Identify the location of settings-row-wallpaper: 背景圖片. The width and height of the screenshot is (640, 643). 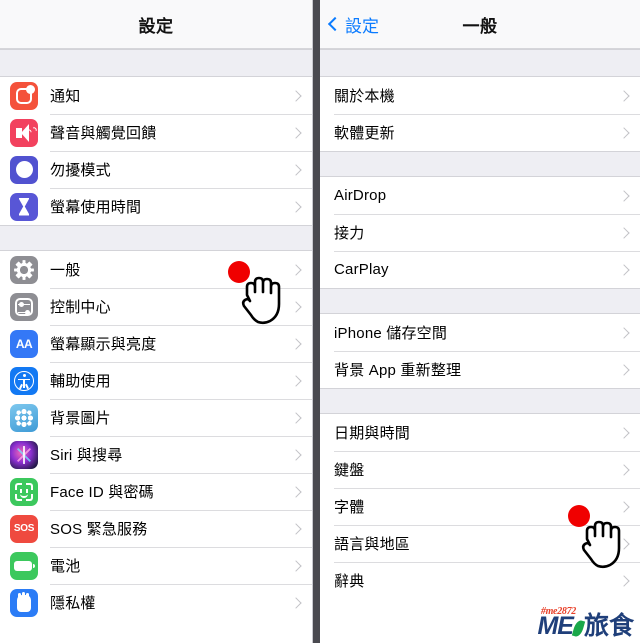
(156, 417).